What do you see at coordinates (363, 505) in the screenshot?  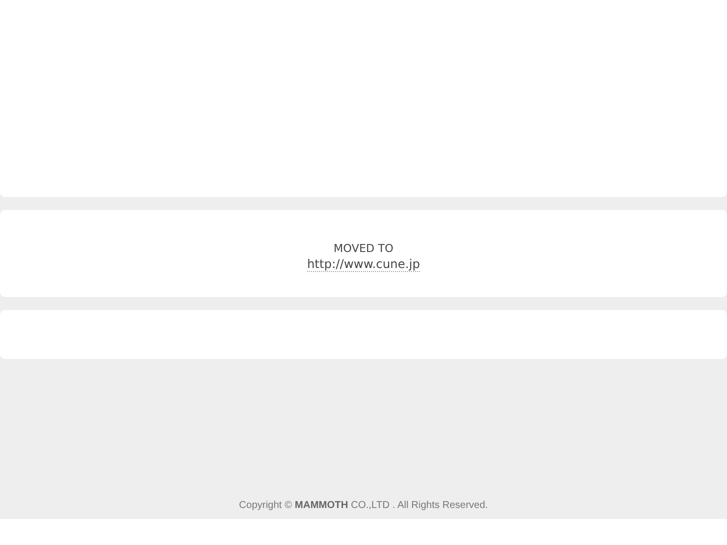 I see `copyright-text: Copyright © MAMMOTH CO.,LTD . All Rights Reserved.` at bounding box center [363, 505].